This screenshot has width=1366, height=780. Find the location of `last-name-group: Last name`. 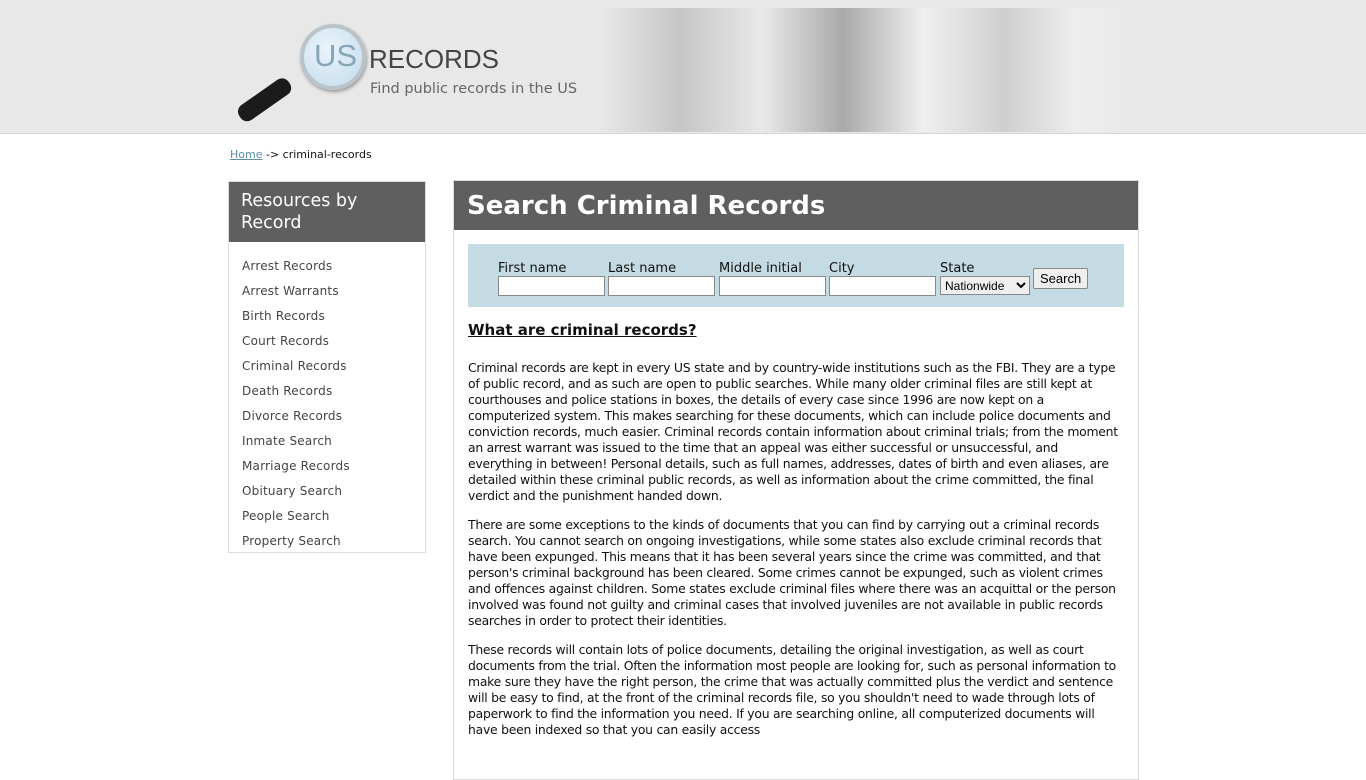

last-name-group: Last name is located at coordinates (661, 278).